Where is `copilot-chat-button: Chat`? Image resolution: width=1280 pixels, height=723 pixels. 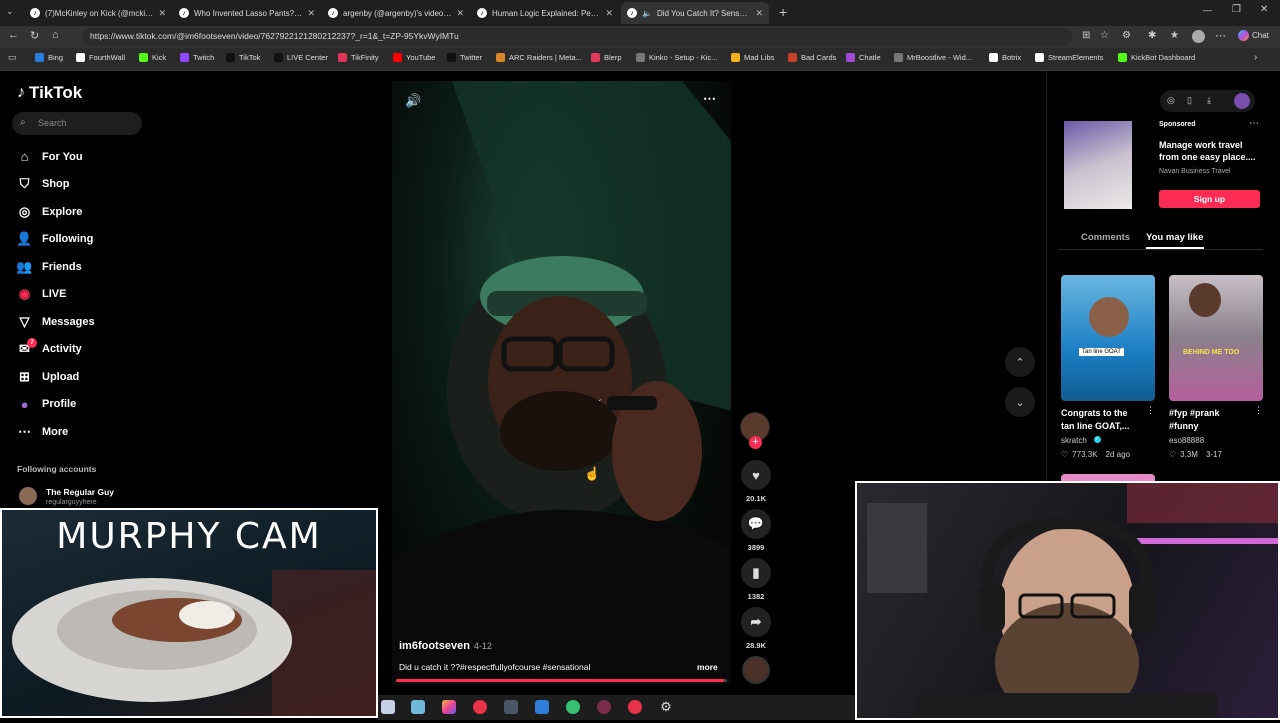 copilot-chat-button: Chat is located at coordinates (1253, 35).